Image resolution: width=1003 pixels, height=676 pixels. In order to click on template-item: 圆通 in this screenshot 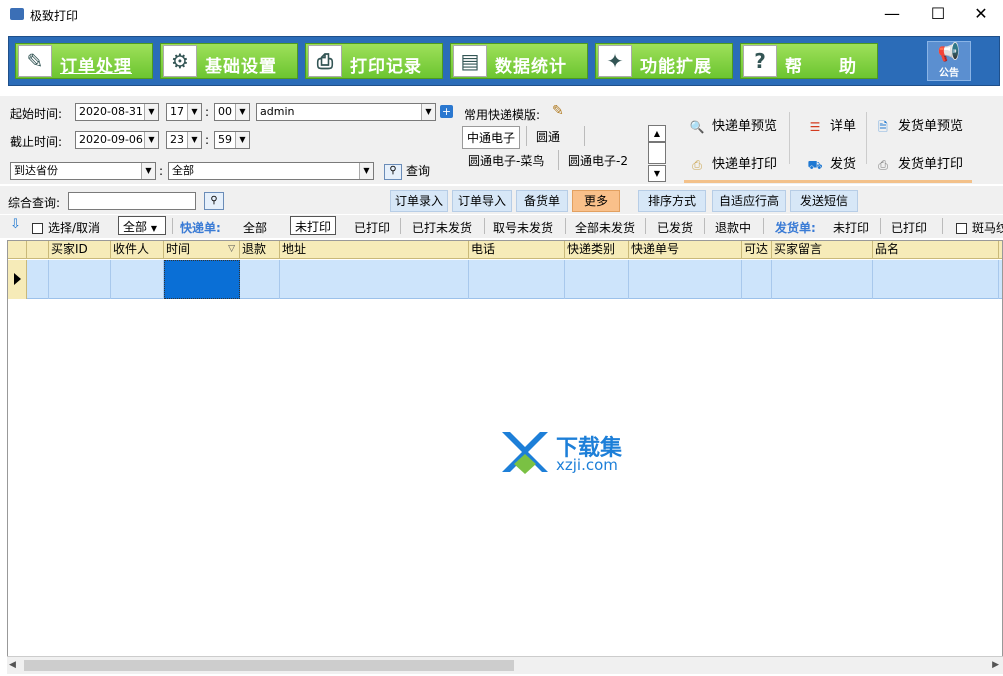, I will do `click(548, 136)`.